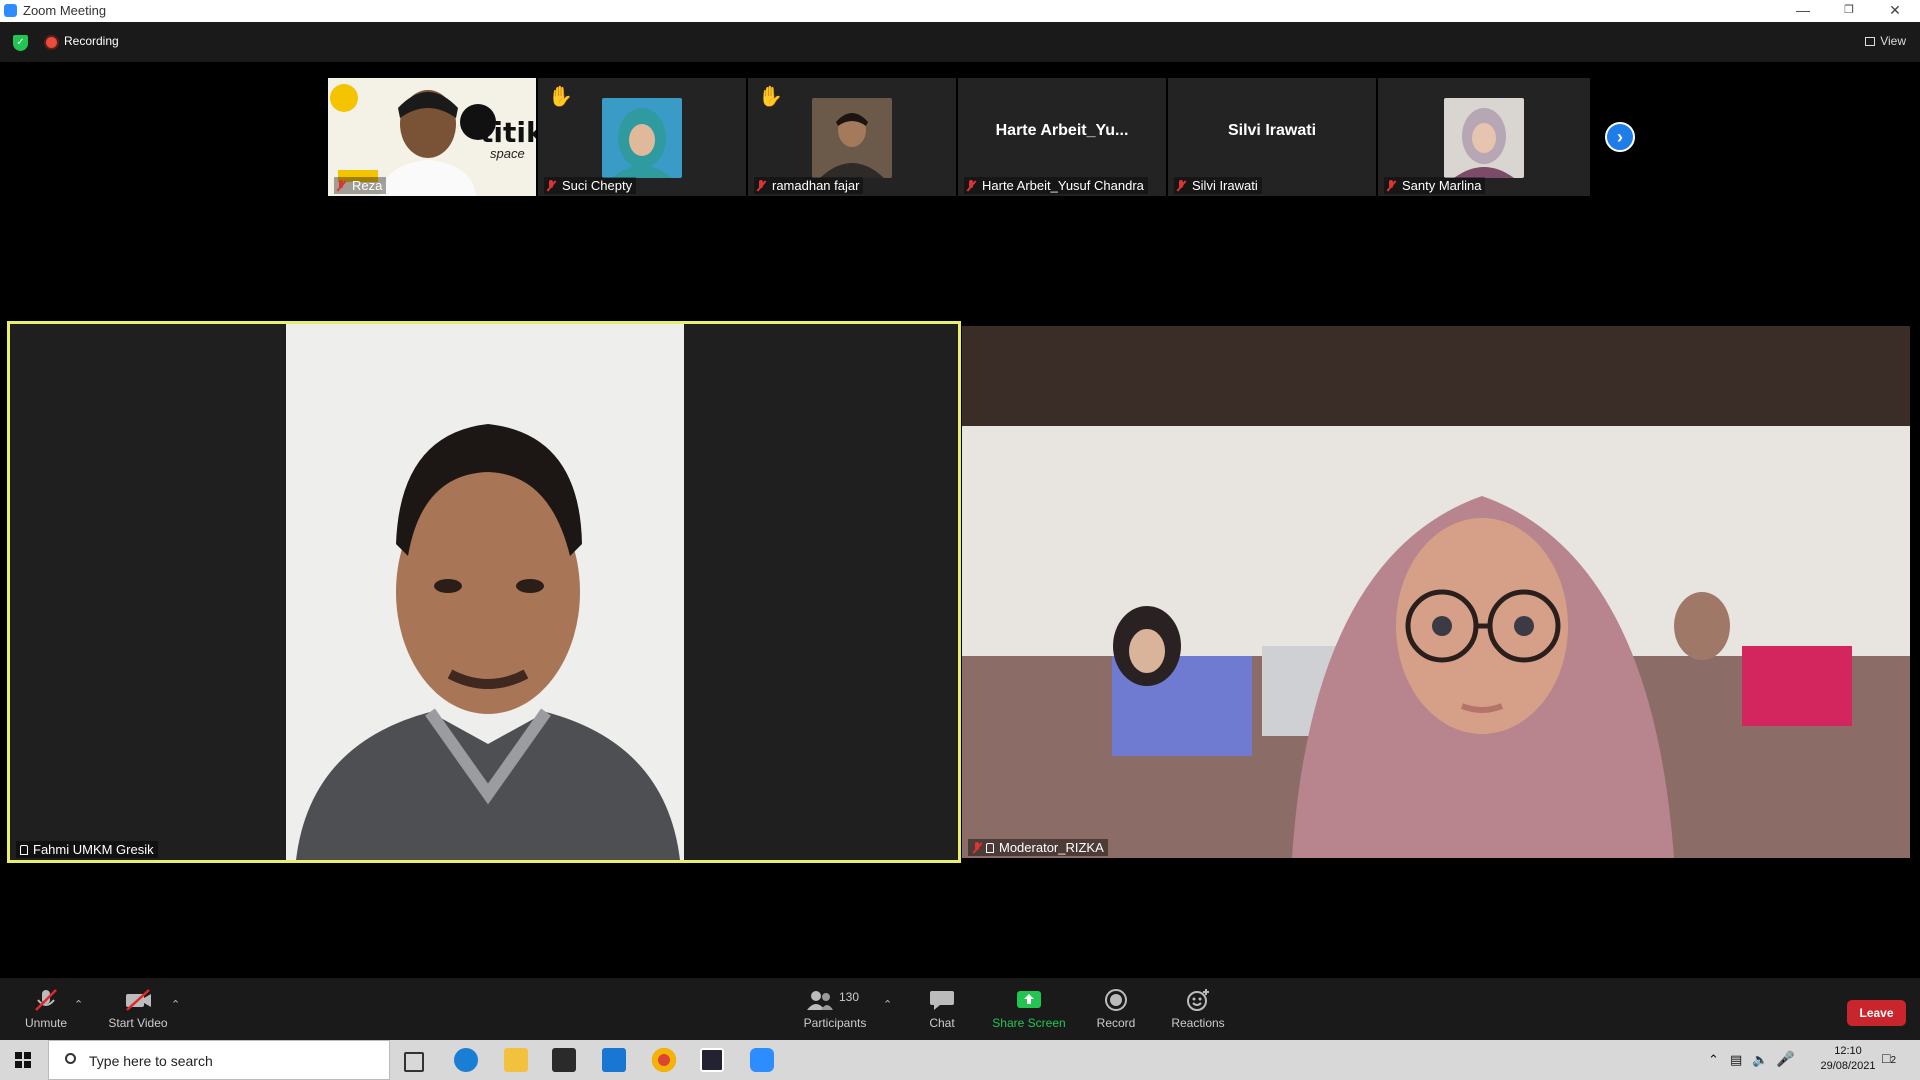  What do you see at coordinates (20, 43) in the screenshot?
I see `security-shield-icon: ✓` at bounding box center [20, 43].